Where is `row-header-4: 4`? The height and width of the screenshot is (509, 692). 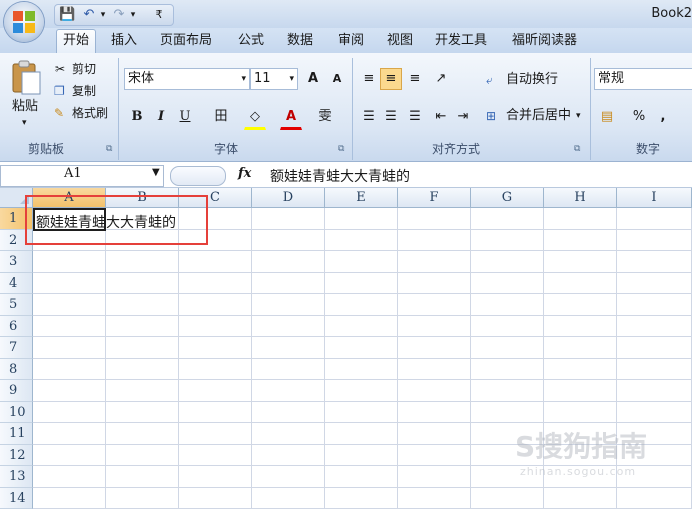 row-header-4: 4 is located at coordinates (16, 283).